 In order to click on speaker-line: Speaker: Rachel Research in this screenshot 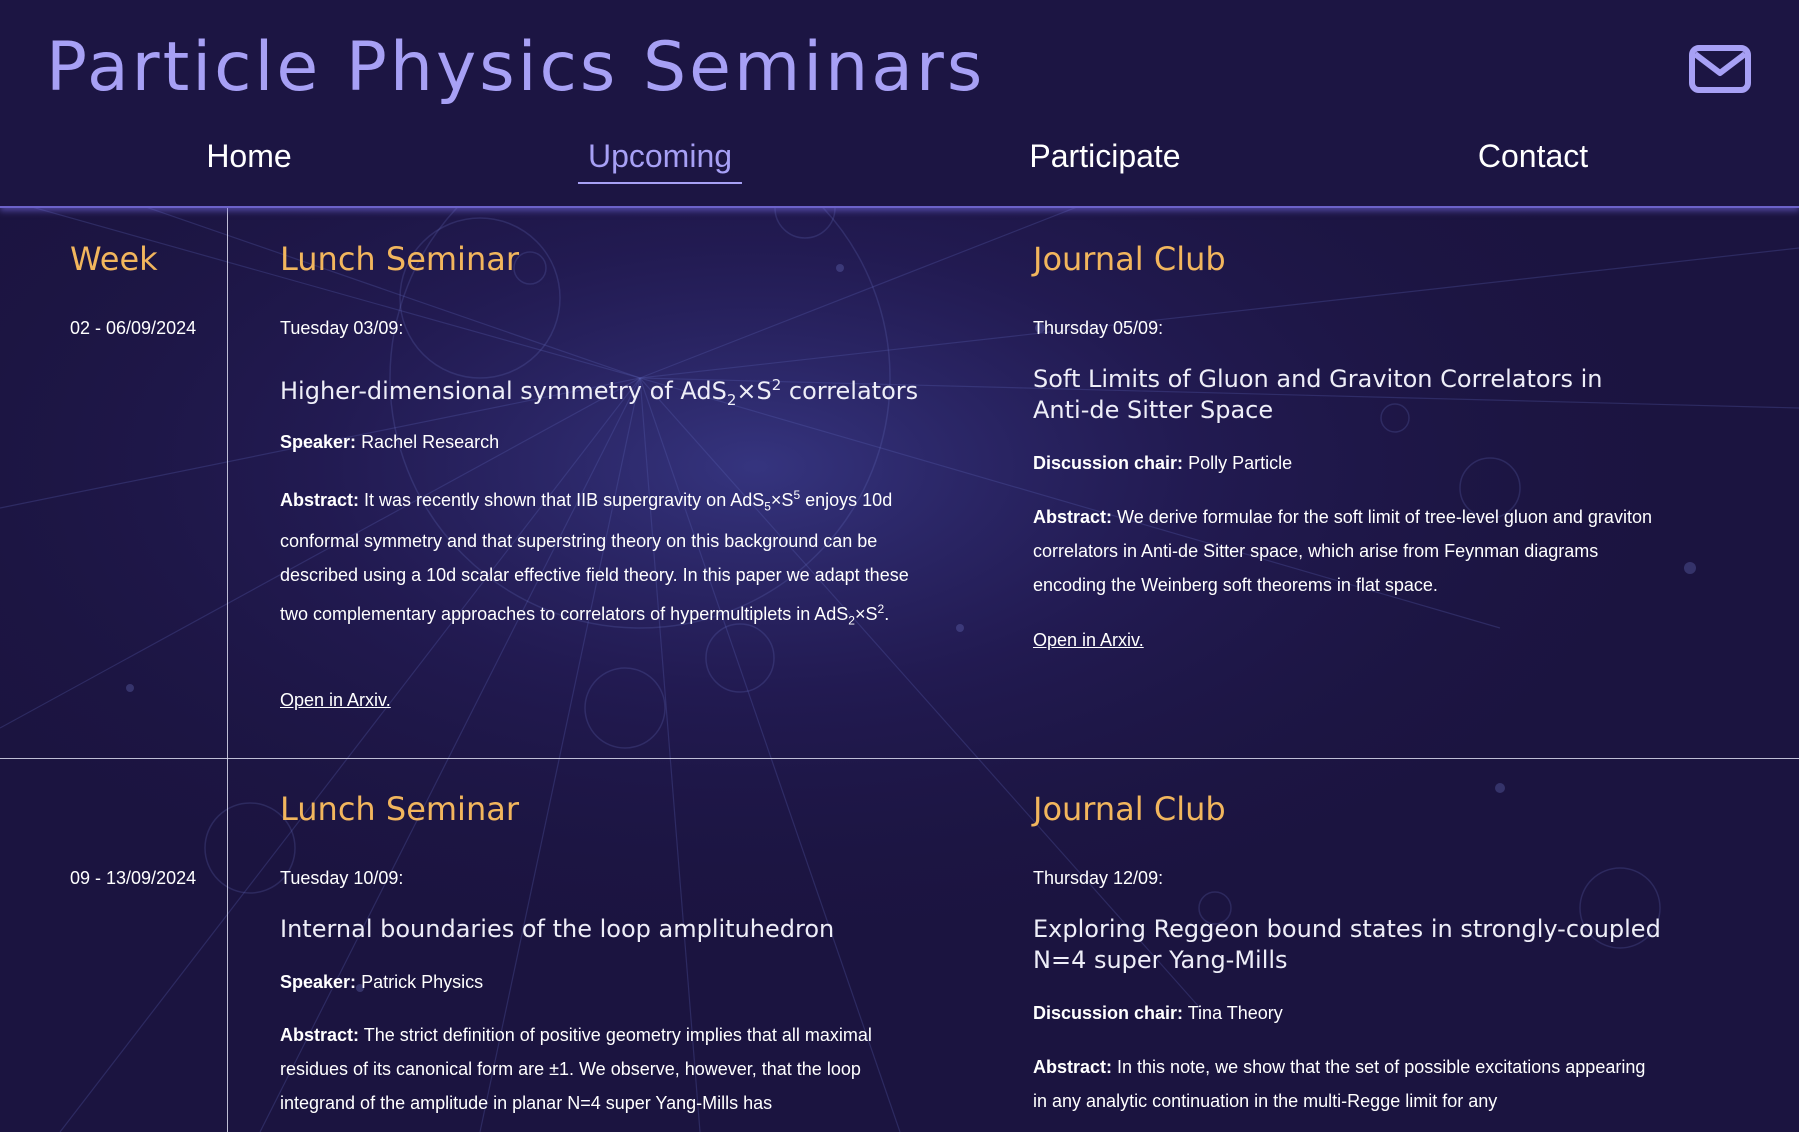, I will do `click(390, 442)`.